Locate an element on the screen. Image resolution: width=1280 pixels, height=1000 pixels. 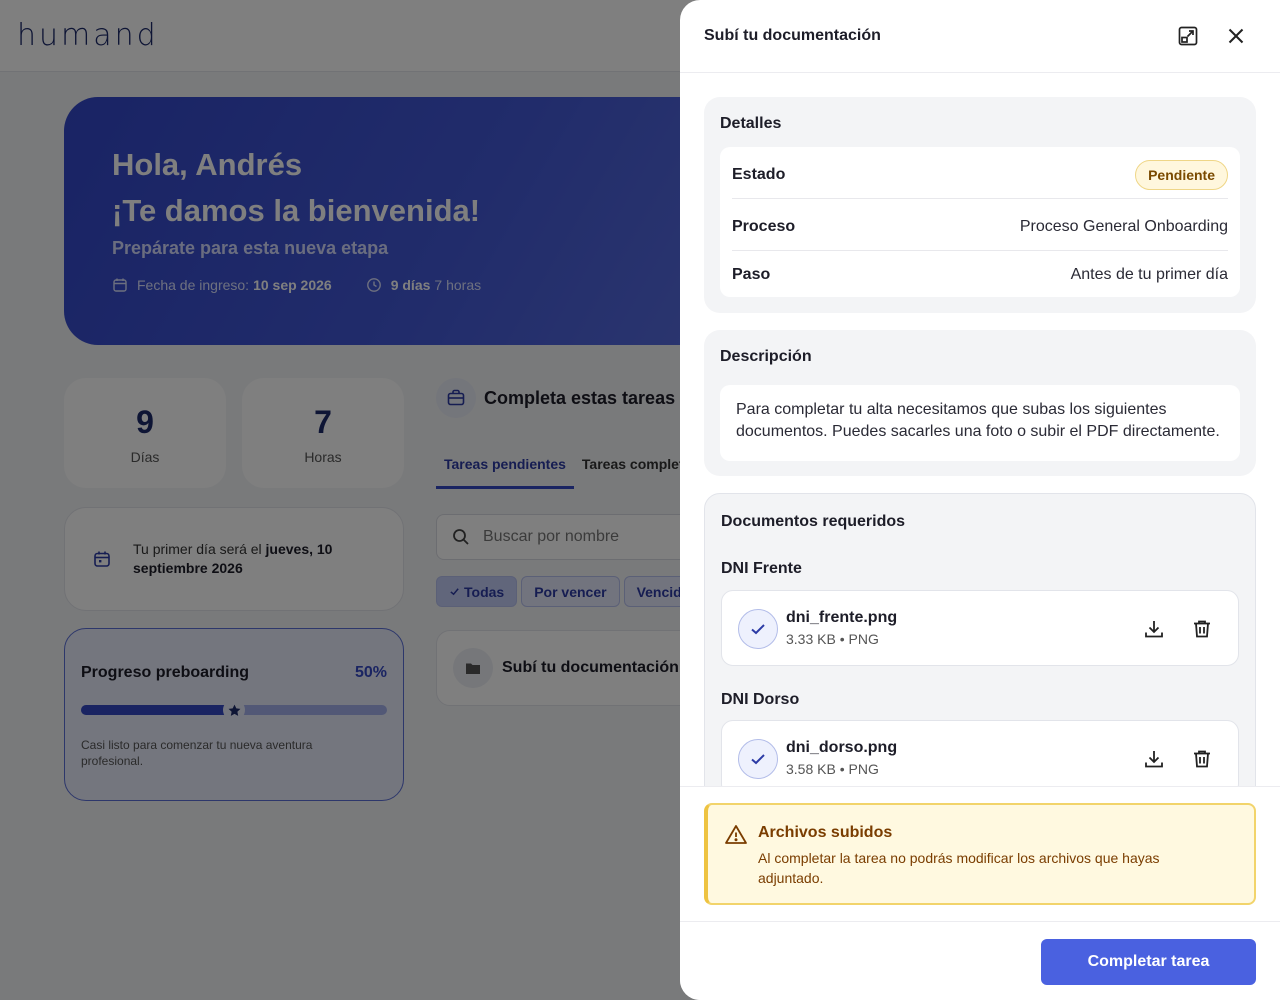
footer-divider is located at coordinates (980, 921).